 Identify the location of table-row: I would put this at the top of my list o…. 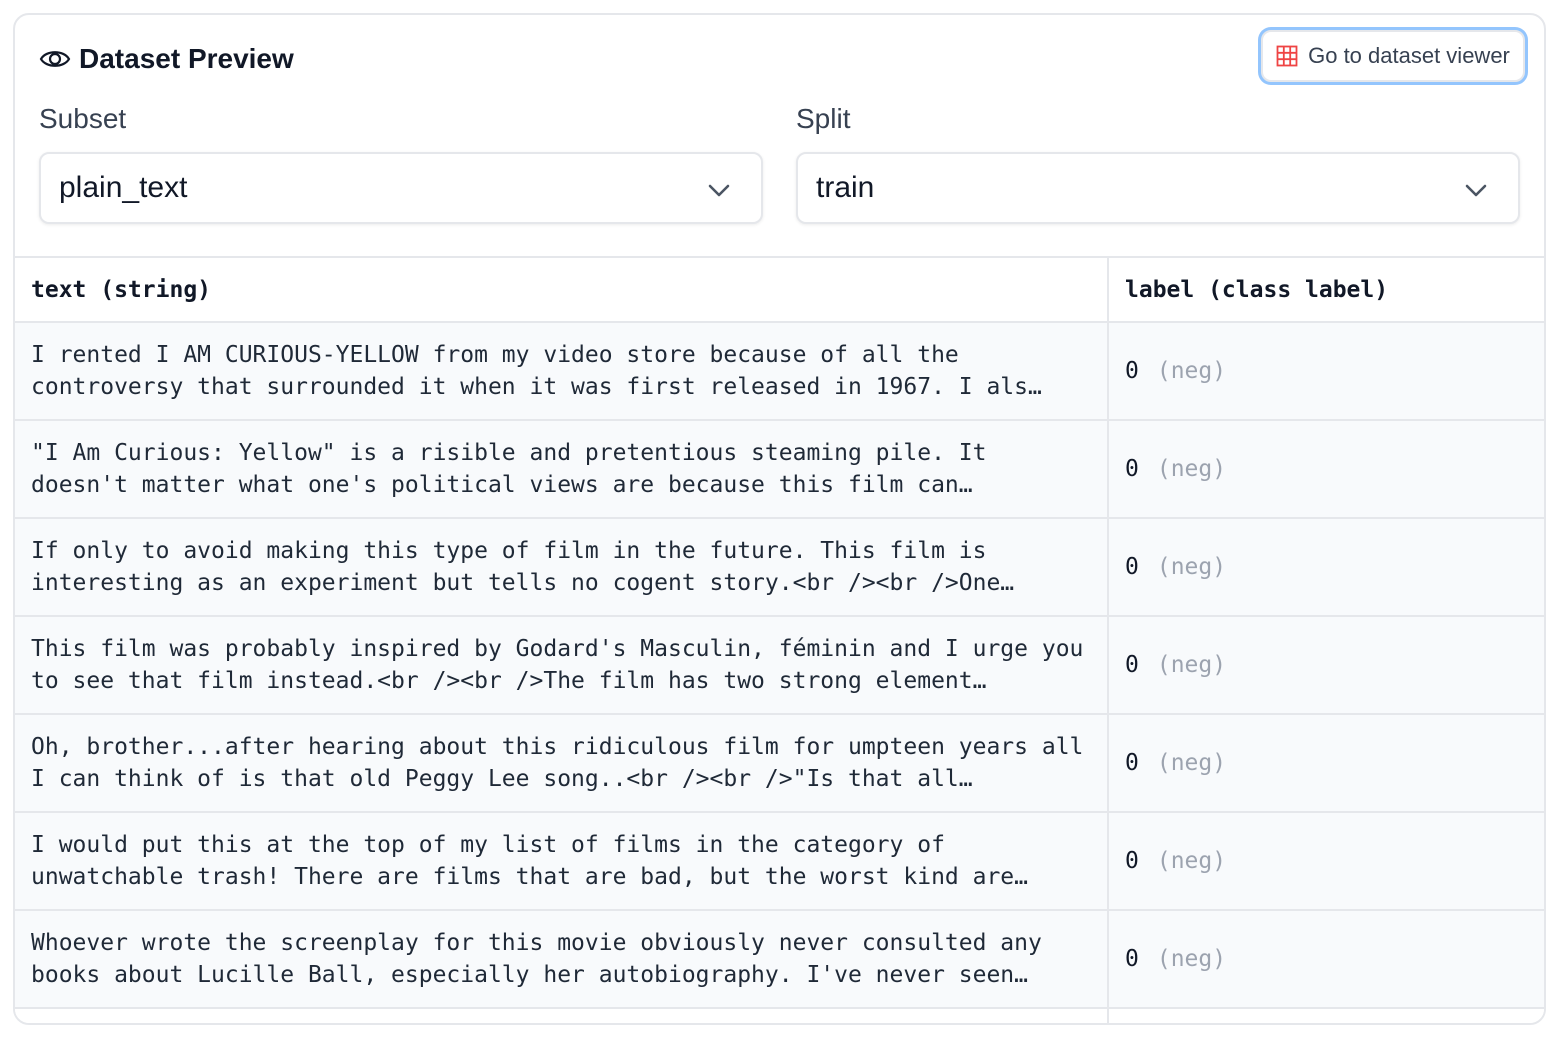
(779, 861).